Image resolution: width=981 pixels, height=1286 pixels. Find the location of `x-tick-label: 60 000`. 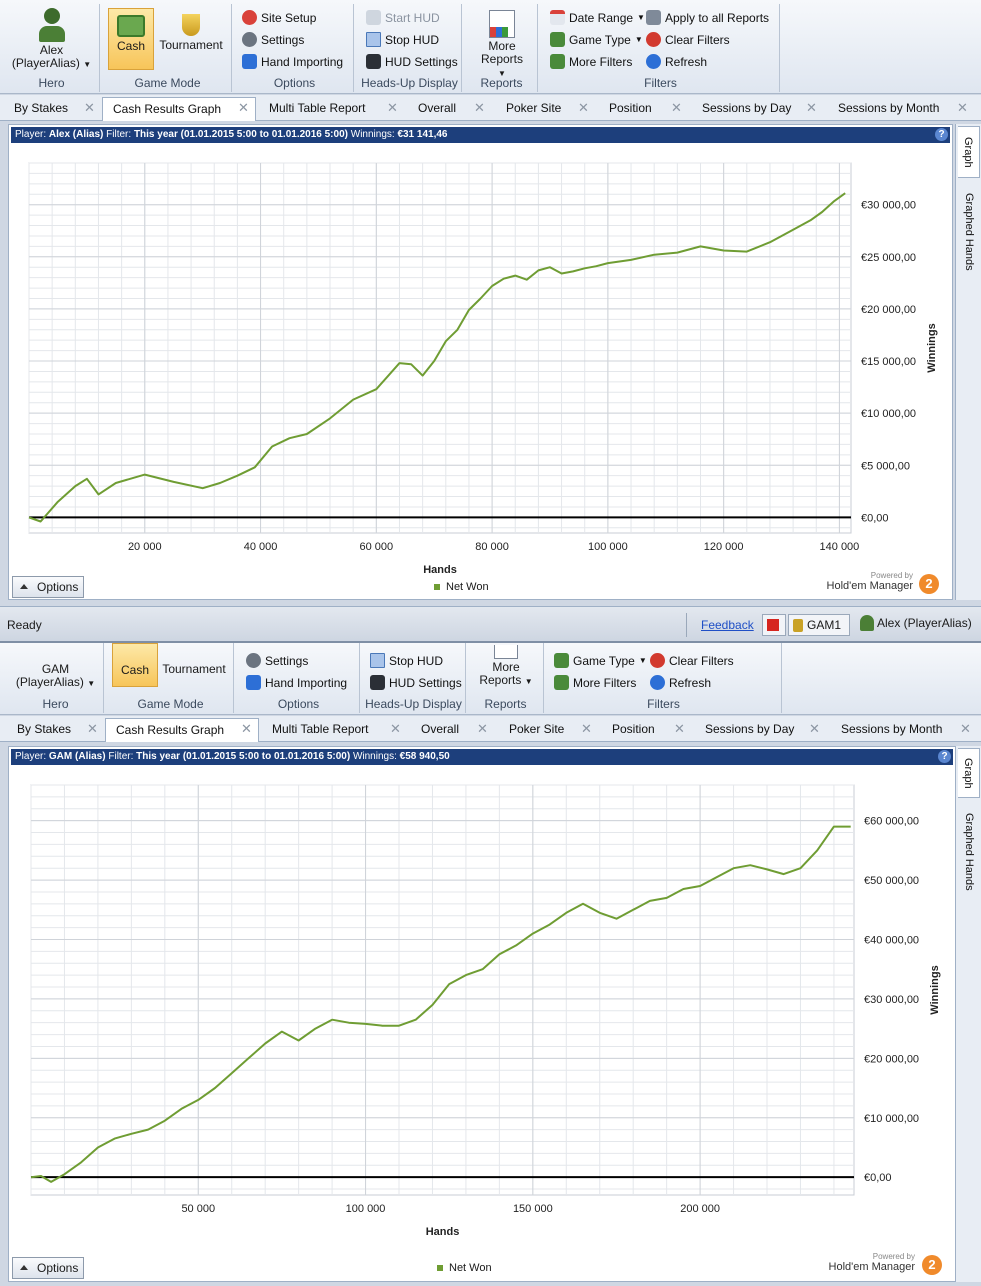

x-tick-label: 60 000 is located at coordinates (376, 547).